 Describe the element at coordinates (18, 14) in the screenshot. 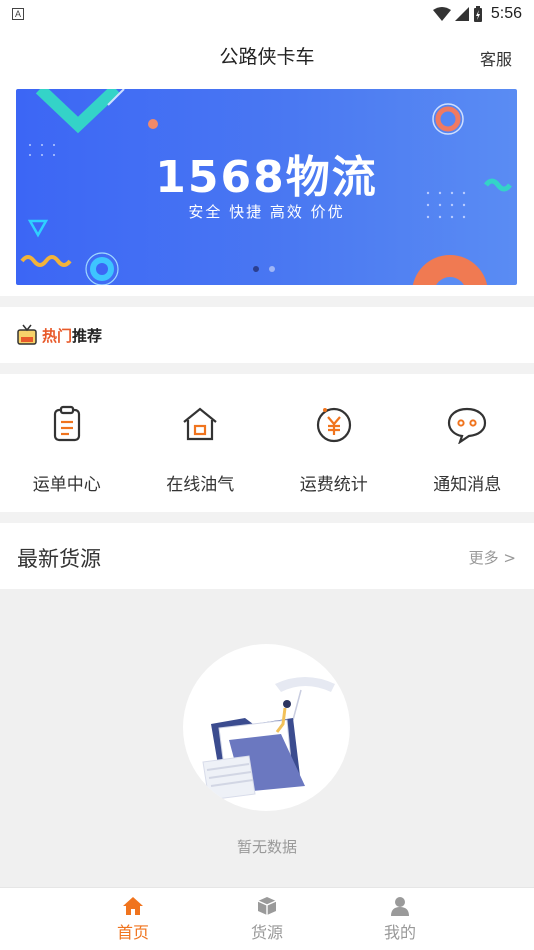

I see `notification-a-icon: A` at that location.